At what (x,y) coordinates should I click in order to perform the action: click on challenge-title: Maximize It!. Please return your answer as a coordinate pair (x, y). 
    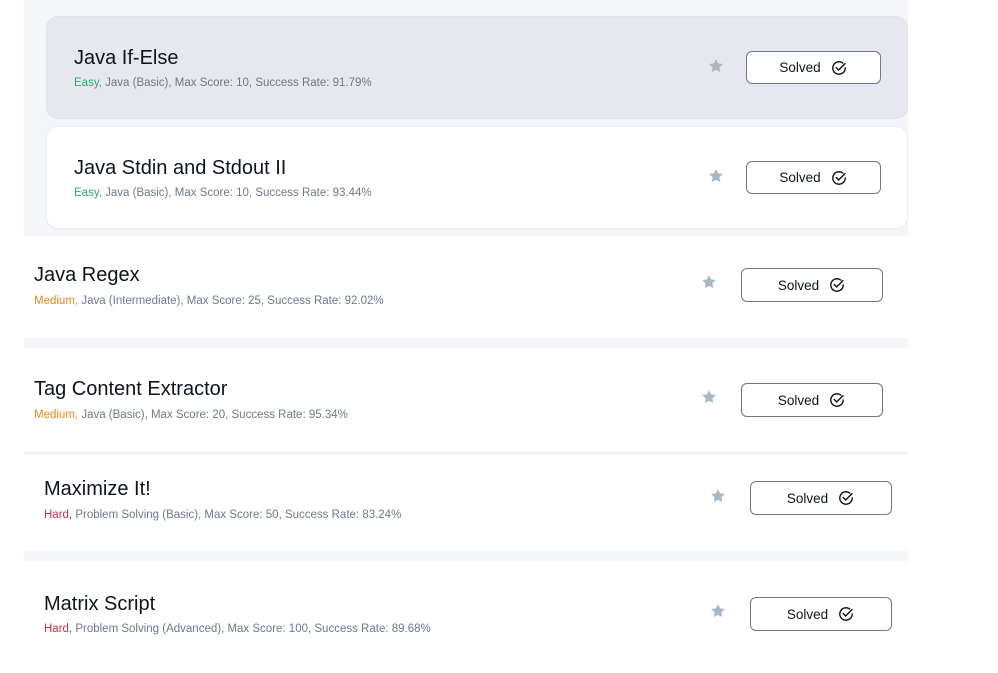
    Looking at the image, I should click on (97, 489).